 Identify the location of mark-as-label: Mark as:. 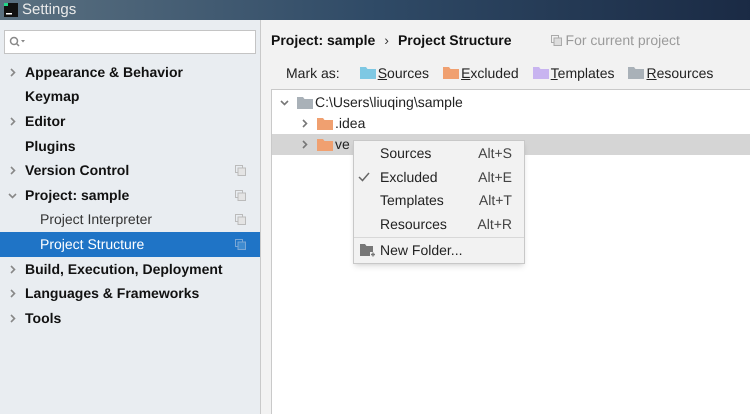
(313, 73).